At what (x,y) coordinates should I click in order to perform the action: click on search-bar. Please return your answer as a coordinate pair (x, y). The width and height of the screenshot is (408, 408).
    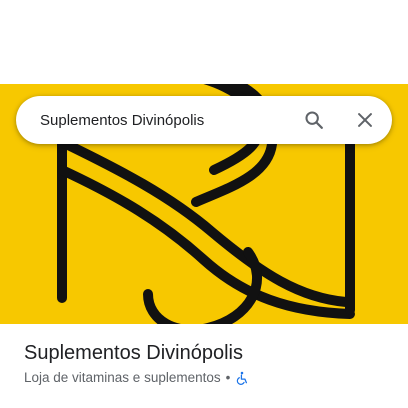
    Looking at the image, I should click on (204, 120).